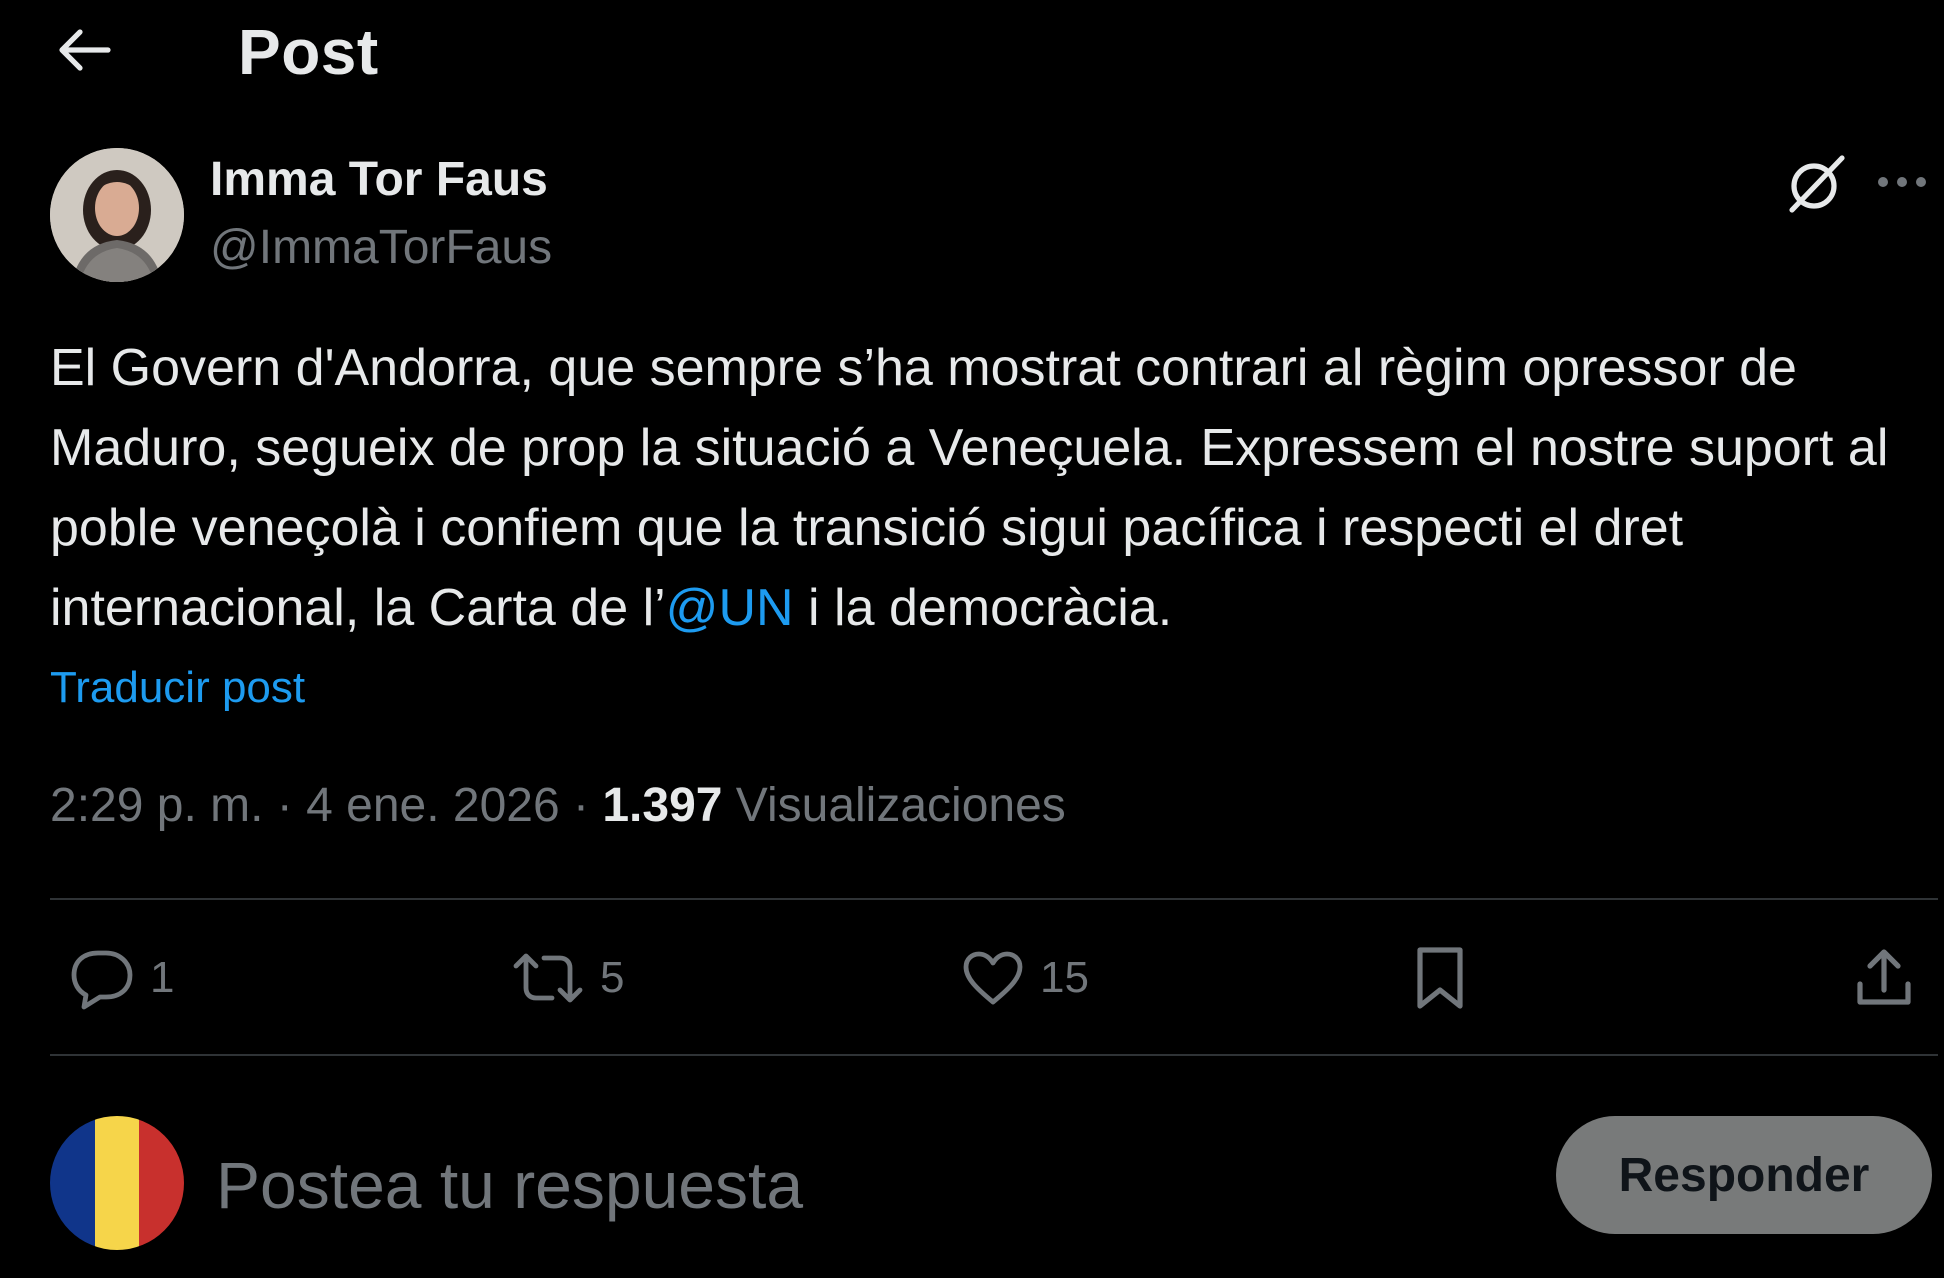 The height and width of the screenshot is (1278, 1944). What do you see at coordinates (1024, 978) in the screenshot?
I see `like-button: 15` at bounding box center [1024, 978].